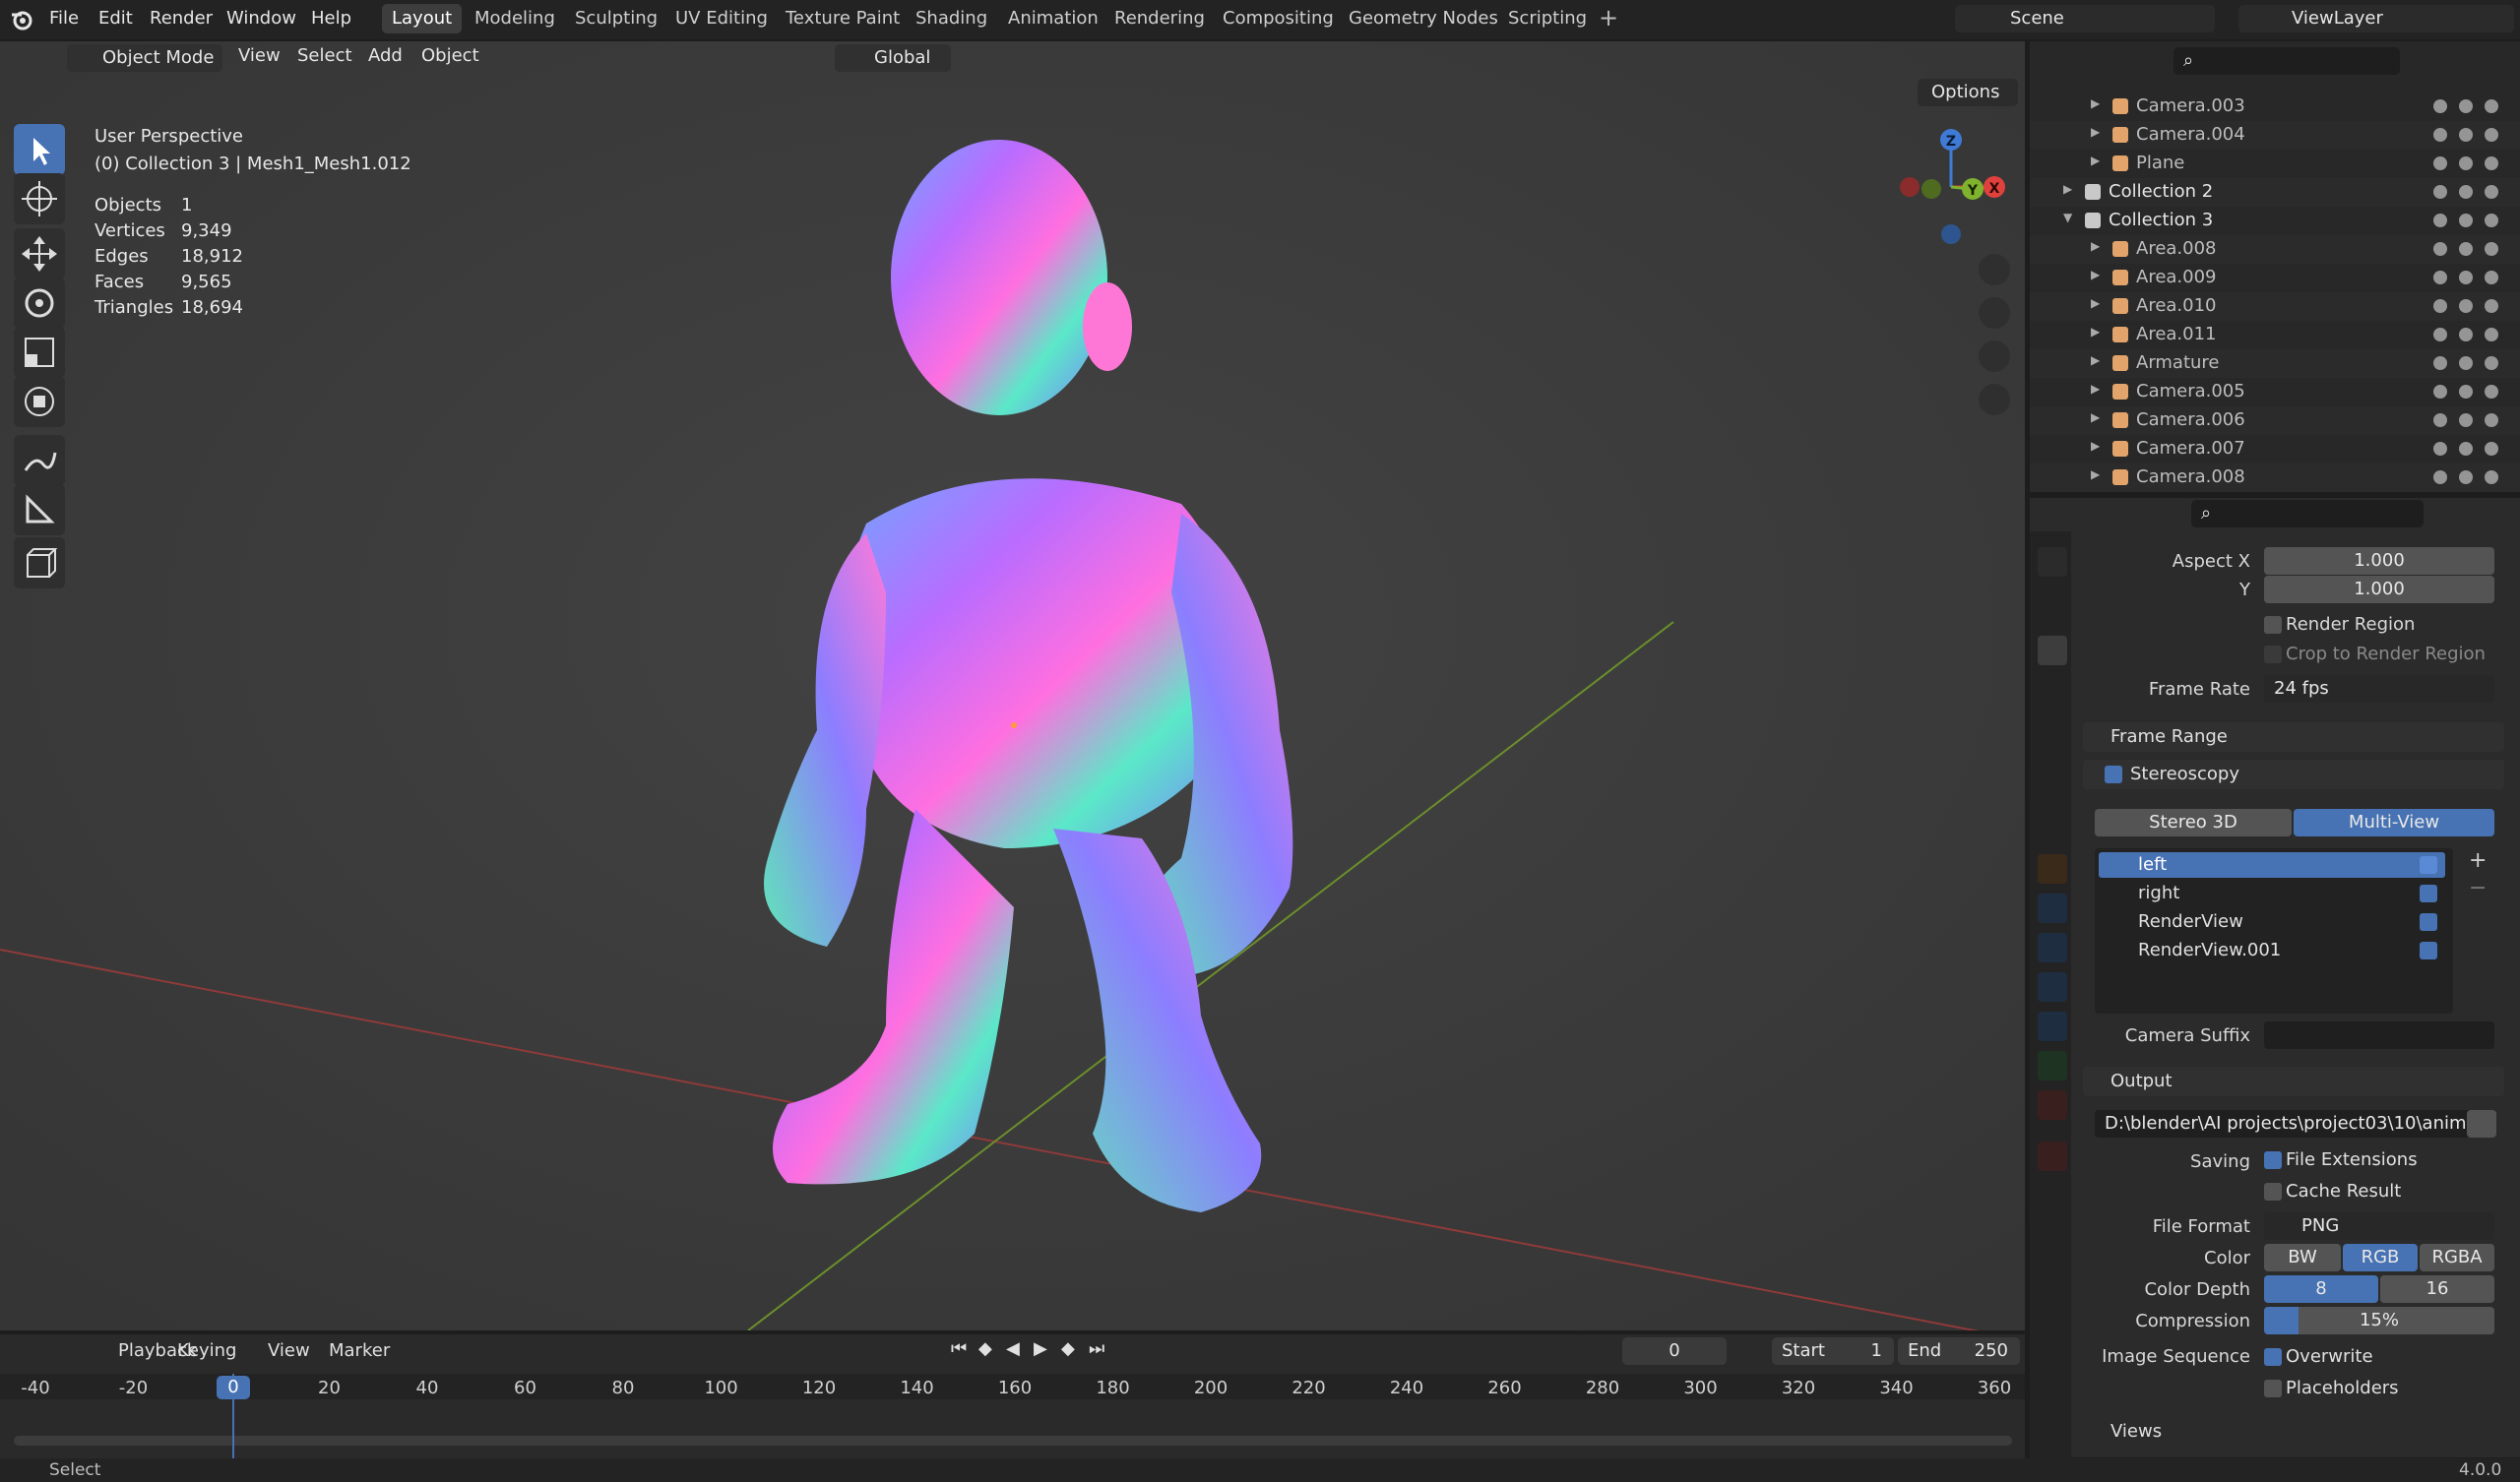  I want to click on constraints-tab-icon, so click(2052, 1026).